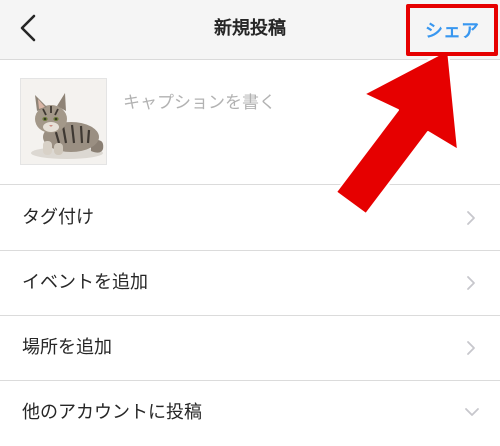 The image size is (500, 446). I want to click on header-bar: 新規投稿 シェア, so click(250, 30).